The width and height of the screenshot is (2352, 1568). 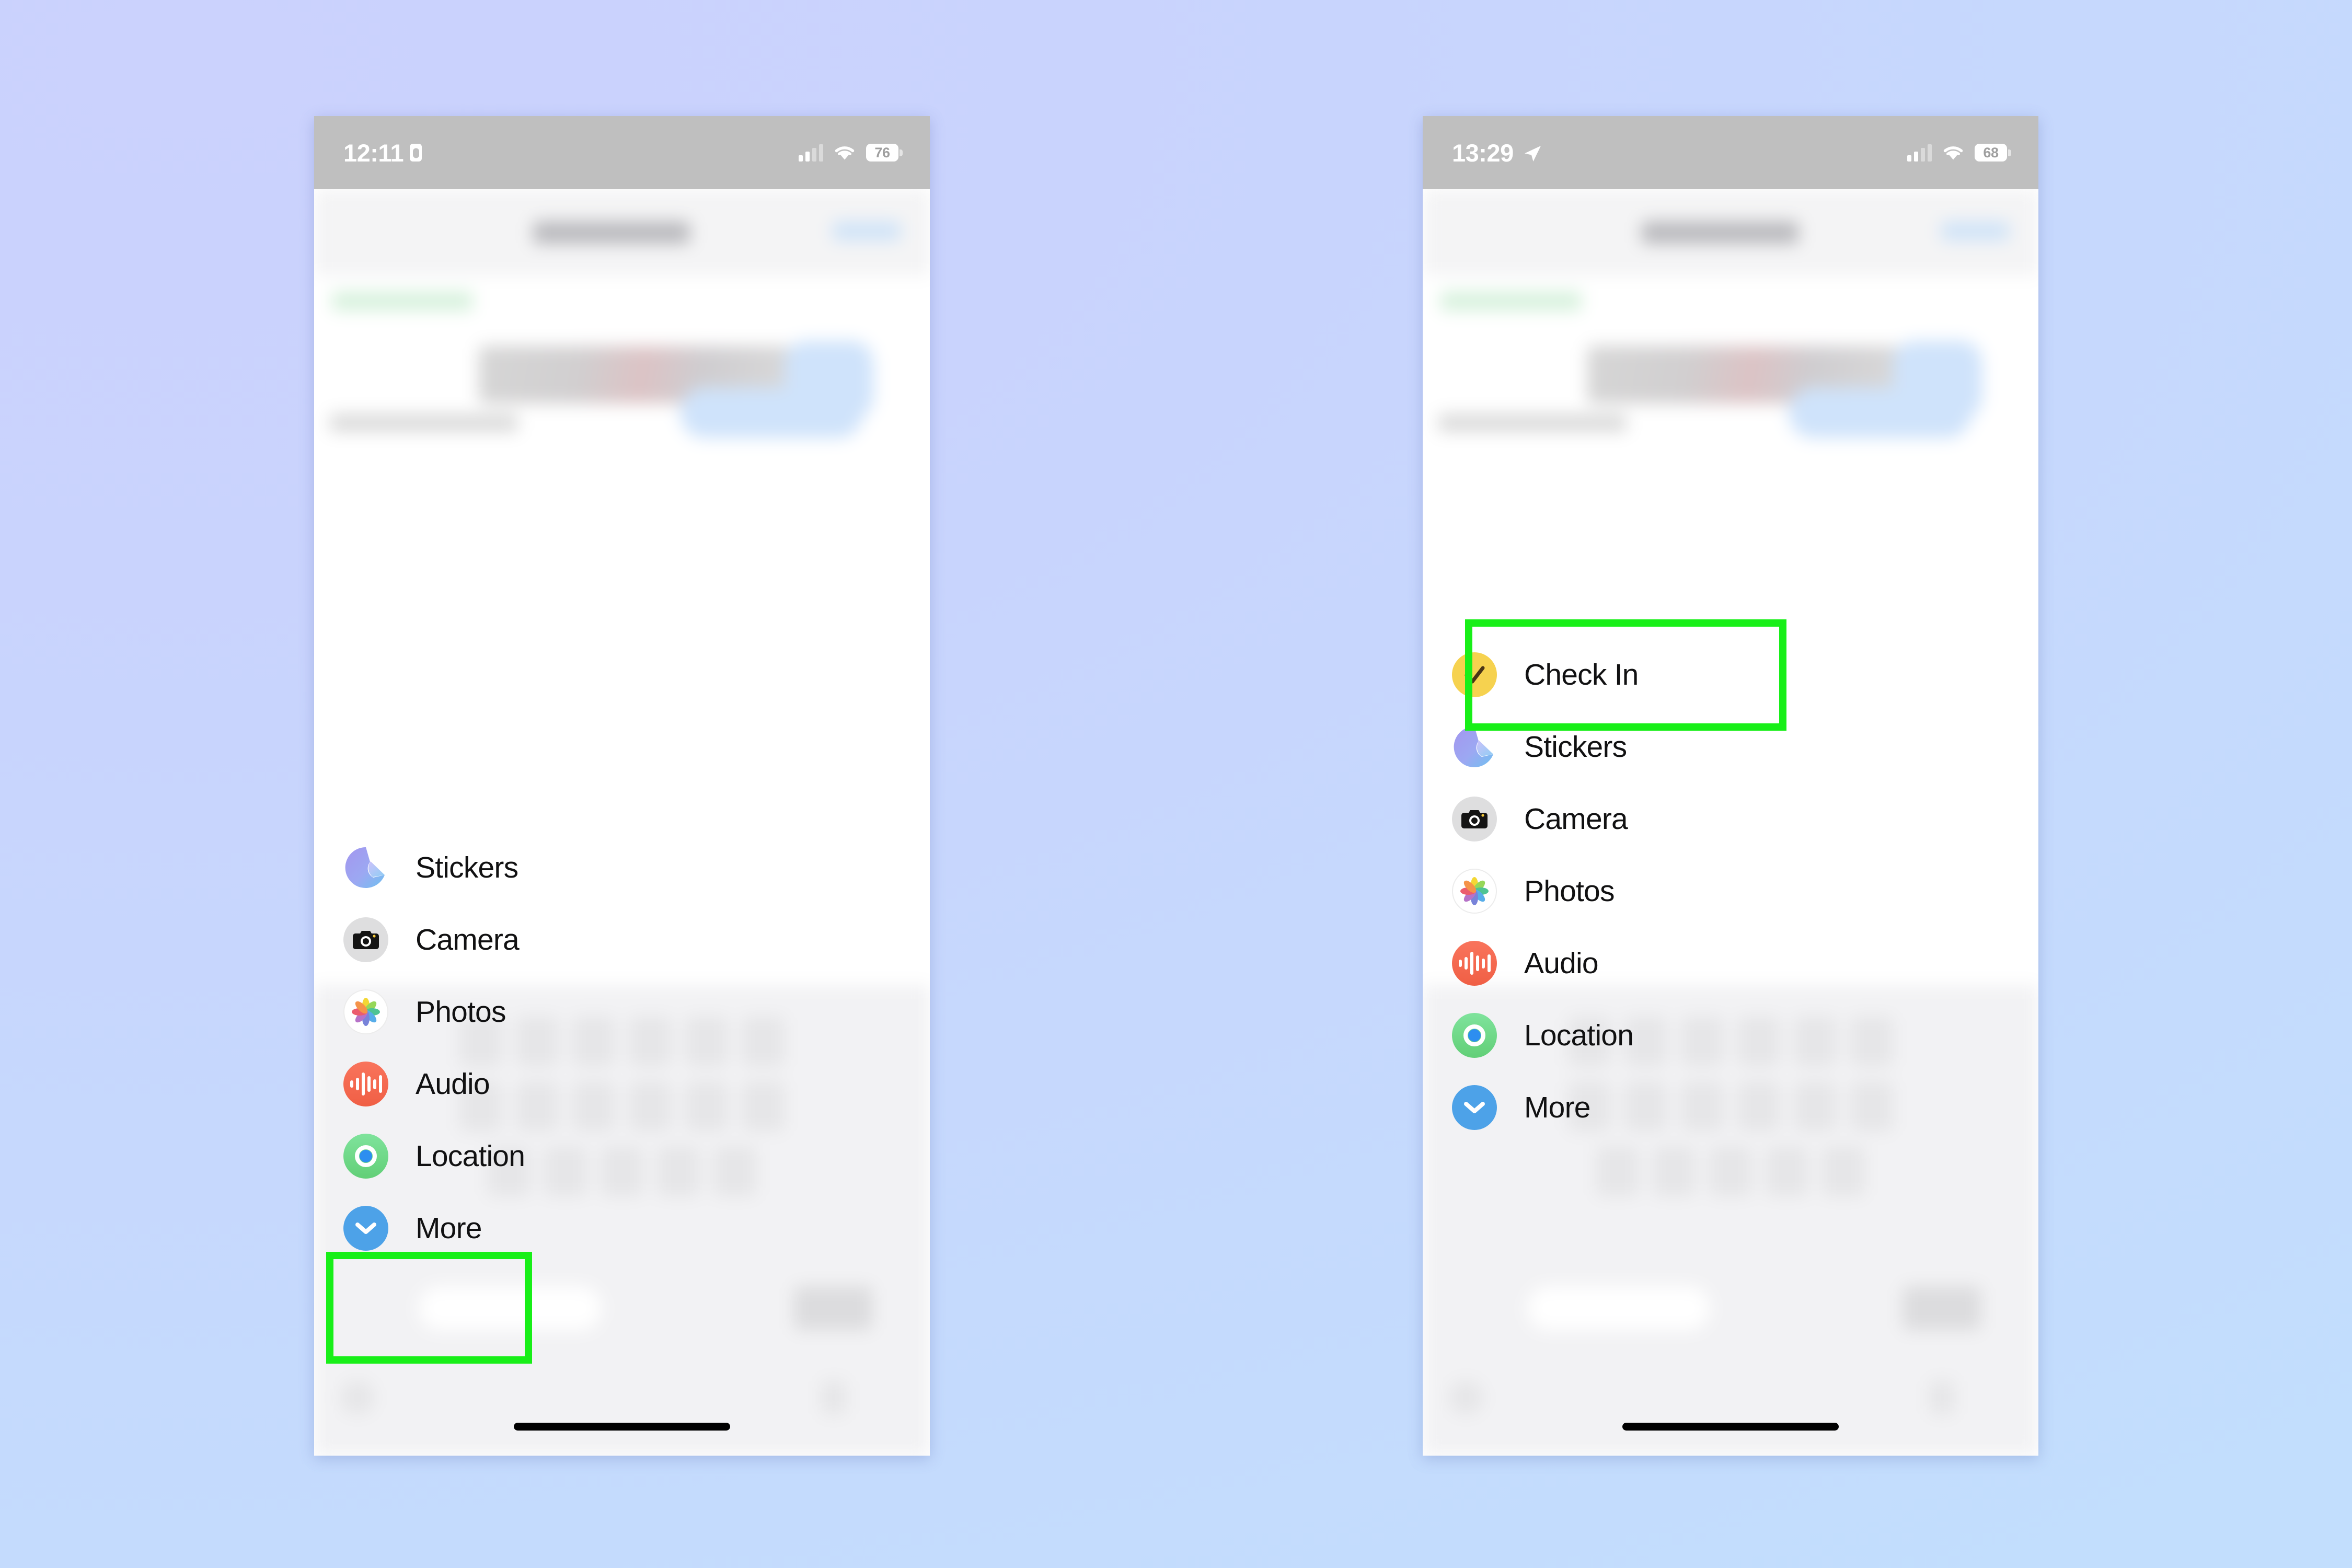 What do you see at coordinates (1474, 674) in the screenshot?
I see `checkmark-icon` at bounding box center [1474, 674].